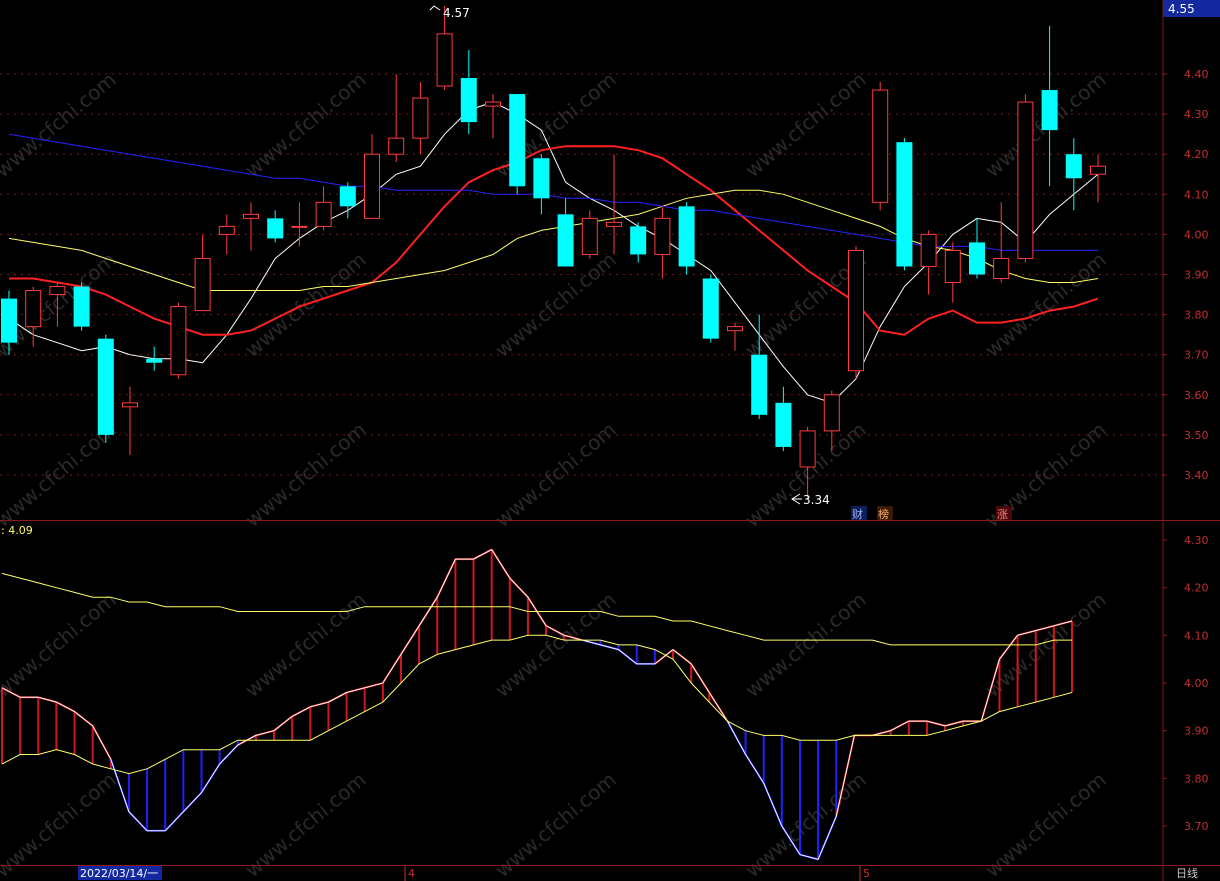  Describe the element at coordinates (1196, 778) in the screenshot. I see `lower-y-tick-label: 3.80` at that location.